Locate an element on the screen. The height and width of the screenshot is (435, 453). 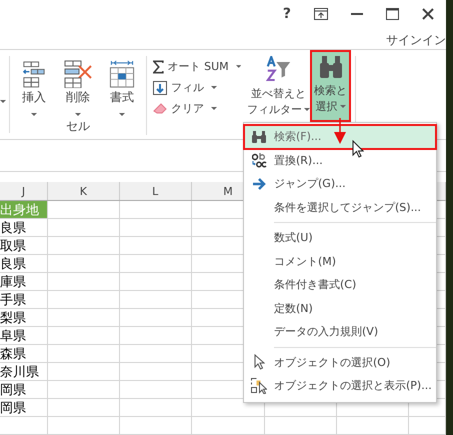
menu-item: 数式(U) is located at coordinates (340, 238).